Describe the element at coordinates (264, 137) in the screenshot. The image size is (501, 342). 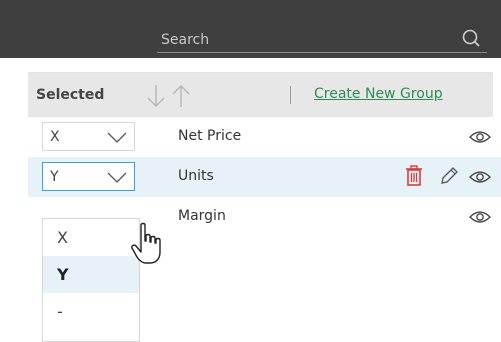
I see `field-row-net-price: X Net Price` at that location.